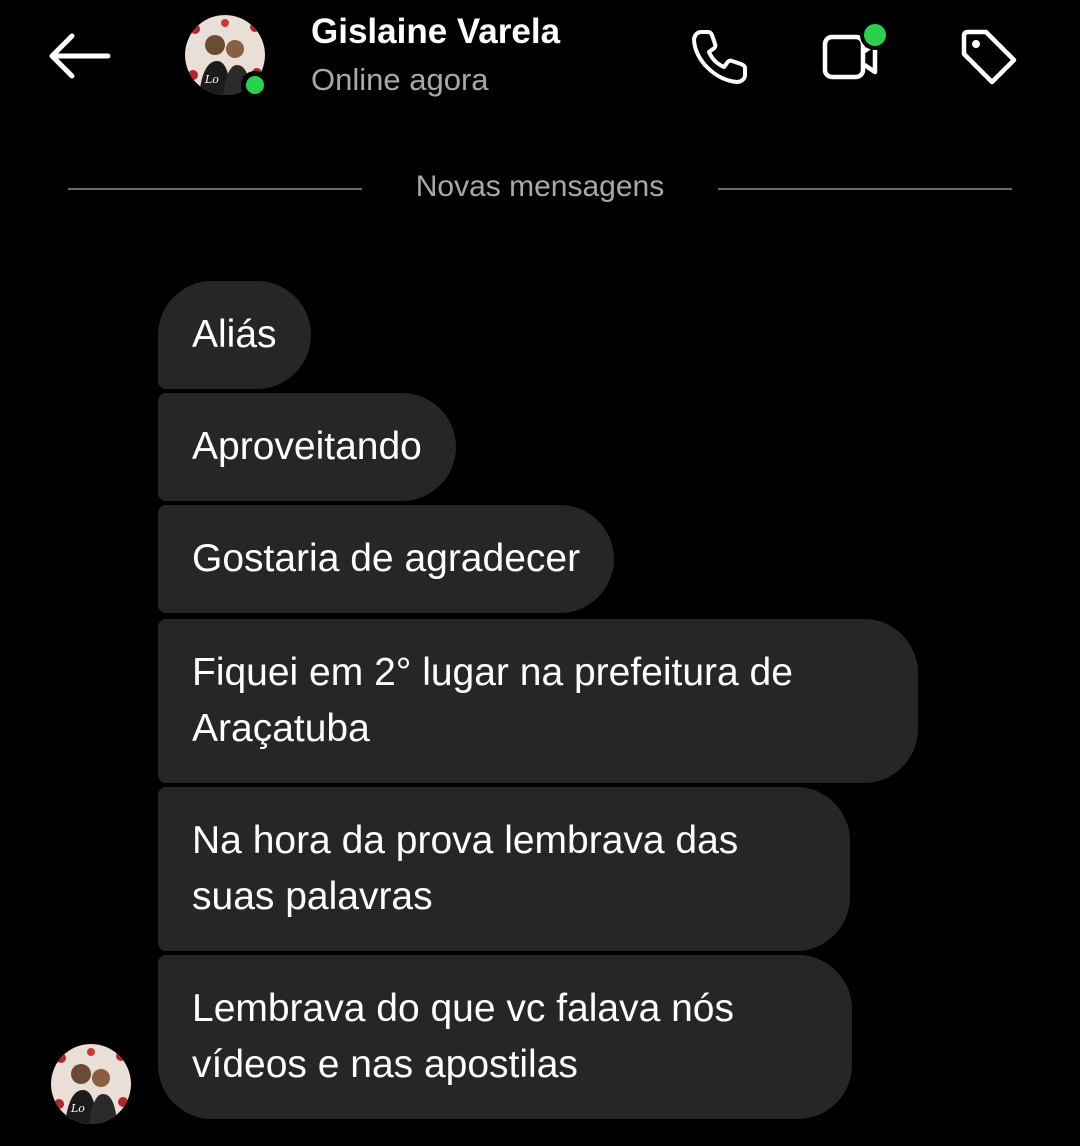  Describe the element at coordinates (386, 559) in the screenshot. I see `message-bubble: Gostaria de agradecer` at that location.